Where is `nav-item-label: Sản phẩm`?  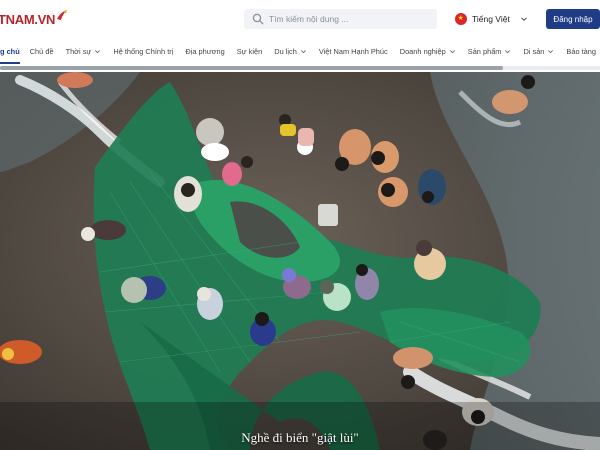
nav-item-label: Sản phẩm is located at coordinates (484, 51).